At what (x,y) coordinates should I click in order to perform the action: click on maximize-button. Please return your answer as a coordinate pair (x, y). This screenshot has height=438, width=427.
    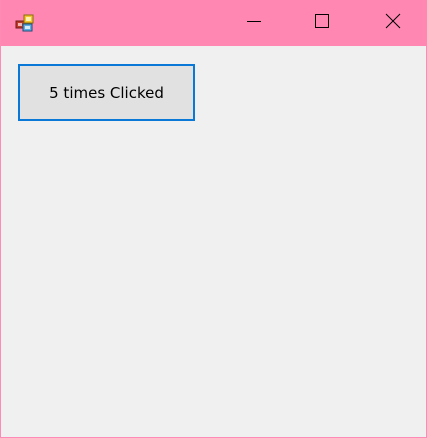
    Looking at the image, I should click on (322, 23).